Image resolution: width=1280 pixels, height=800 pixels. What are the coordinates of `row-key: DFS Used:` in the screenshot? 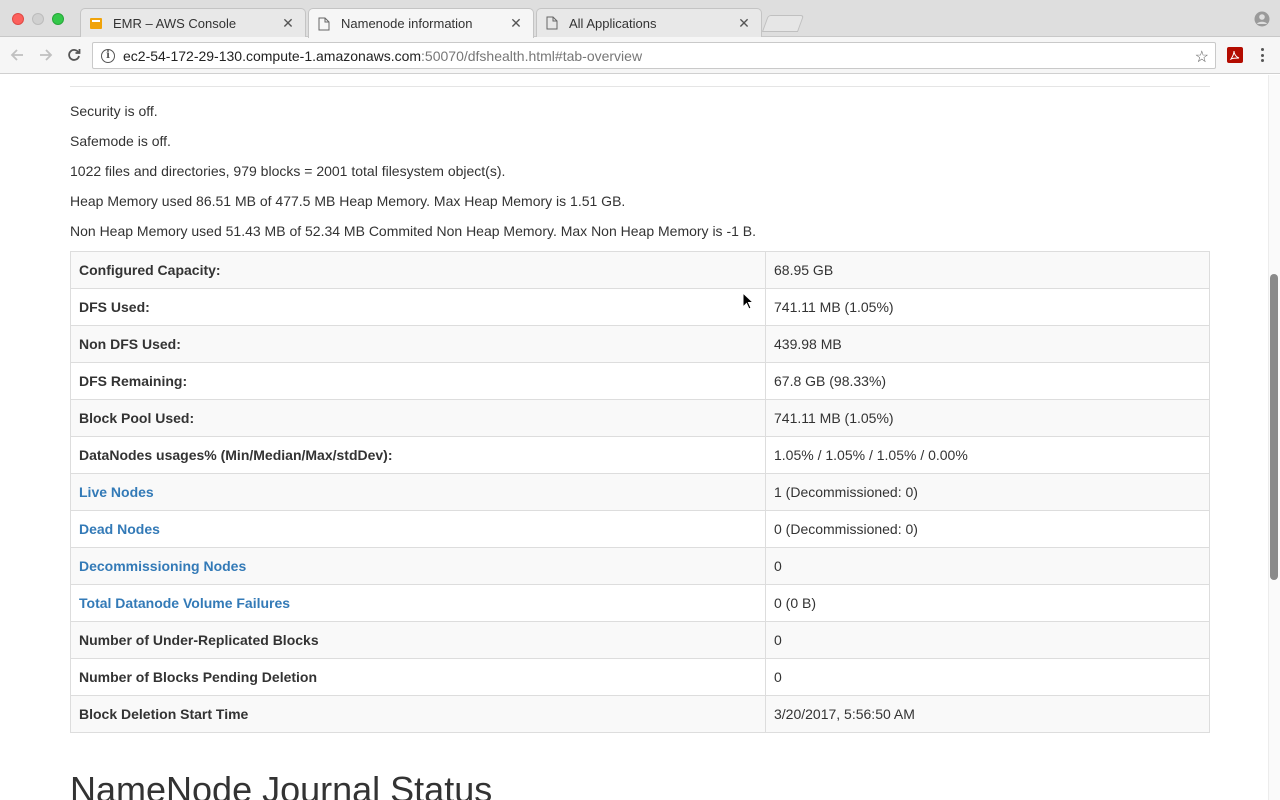 It's located at (418, 307).